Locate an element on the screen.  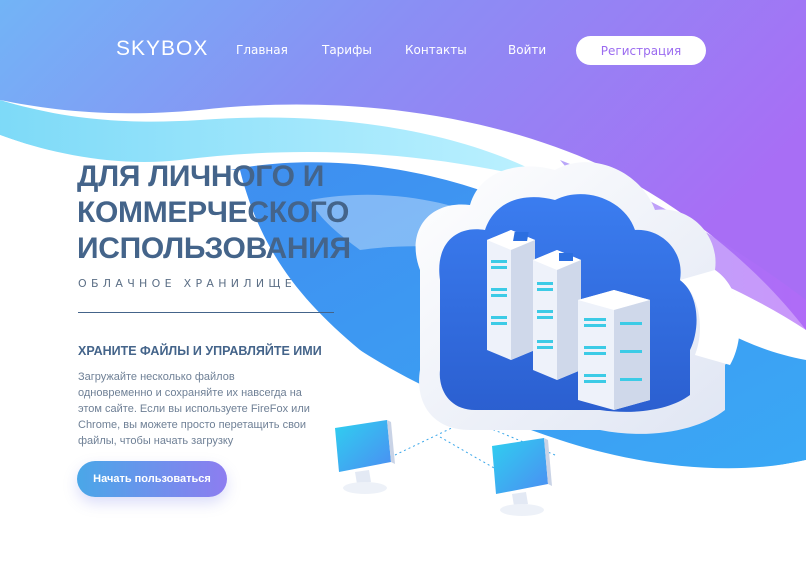
nav-link-home: Главная is located at coordinates (262, 50).